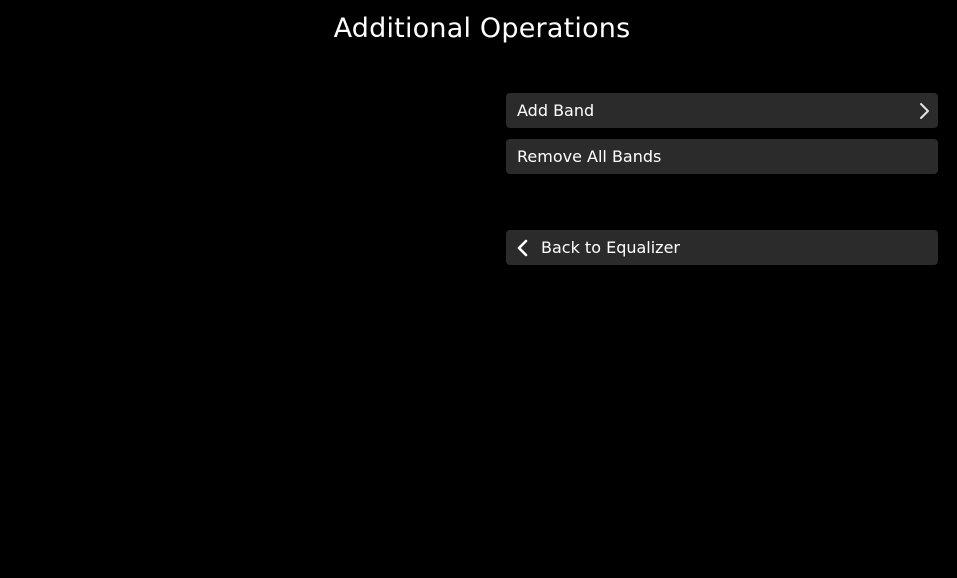 The width and height of the screenshot is (957, 578). I want to click on remove-all-bands-button: Remove All Bands, so click(722, 156).